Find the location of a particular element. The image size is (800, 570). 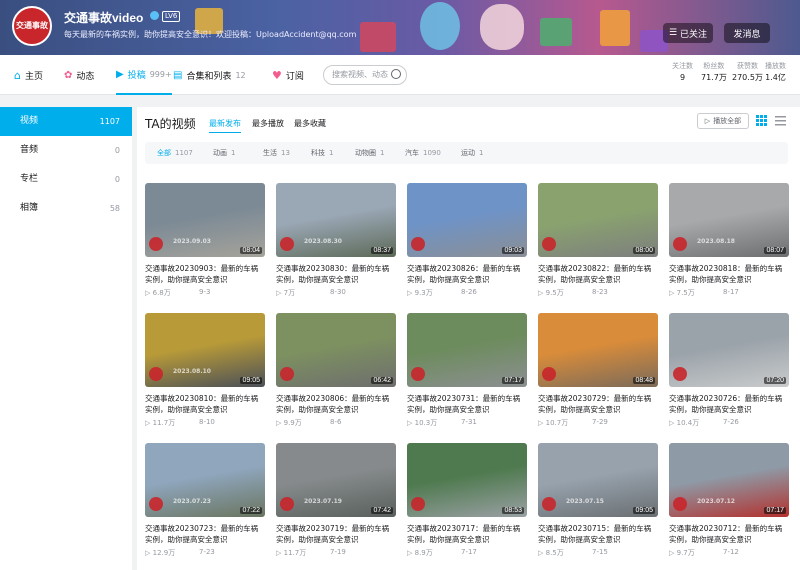

video-title: 交通事故20230719：最新的车祸实例，助你提高安全意识 is located at coordinates (336, 534).